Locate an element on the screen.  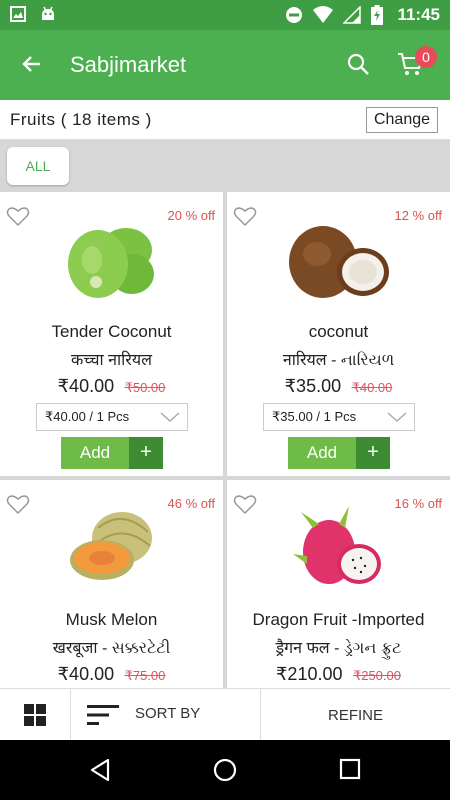
system-navigation-bar is located at coordinates (225, 770).